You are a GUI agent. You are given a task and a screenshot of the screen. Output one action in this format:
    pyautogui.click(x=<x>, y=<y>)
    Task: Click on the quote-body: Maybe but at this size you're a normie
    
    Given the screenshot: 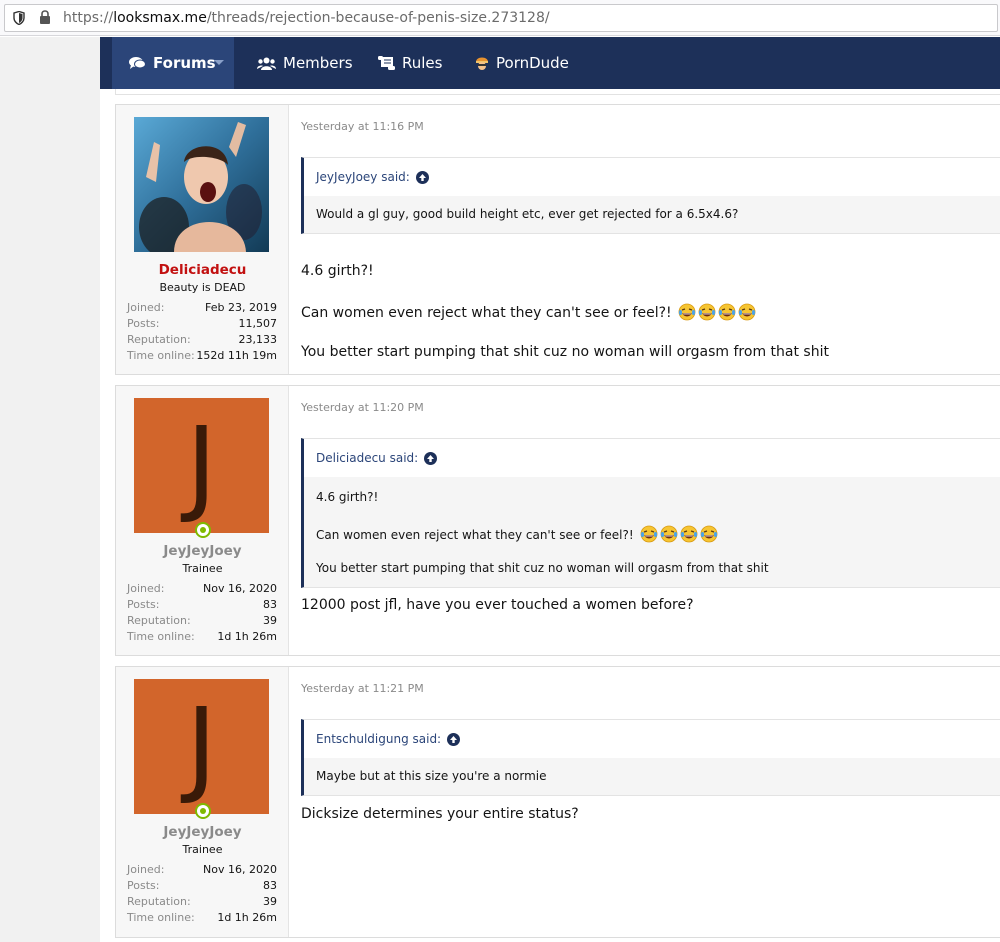 What is the action you would take?
    pyautogui.click(x=652, y=776)
    